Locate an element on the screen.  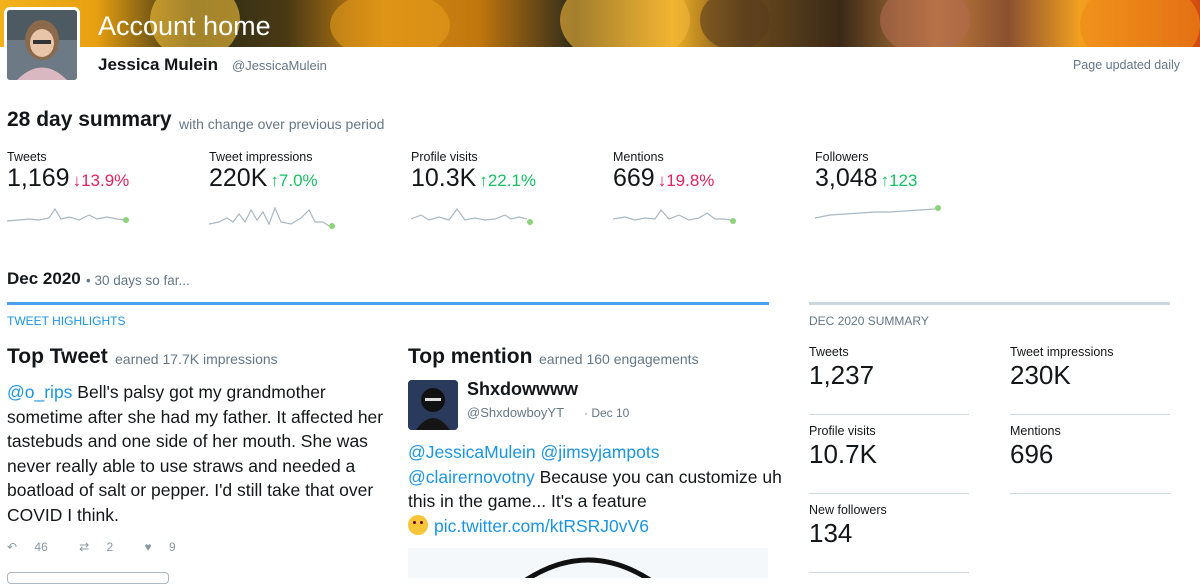
metric-change: ↓13.9% is located at coordinates (101, 180).